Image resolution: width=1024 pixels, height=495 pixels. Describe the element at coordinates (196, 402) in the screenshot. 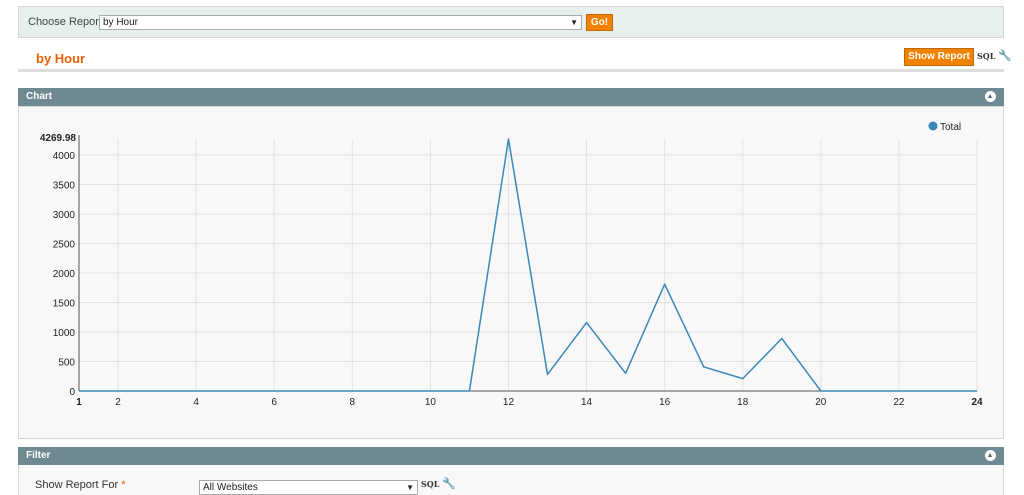

I see `x-tick-label: 4` at that location.